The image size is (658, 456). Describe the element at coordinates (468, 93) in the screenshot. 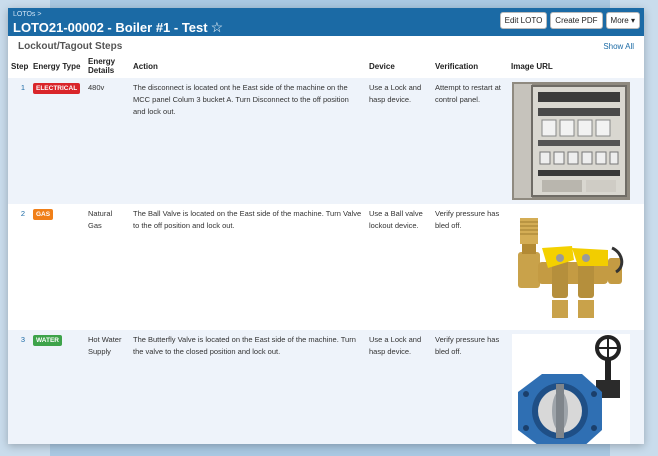

I see `verification-text: Attempt to restart at control panel.` at that location.